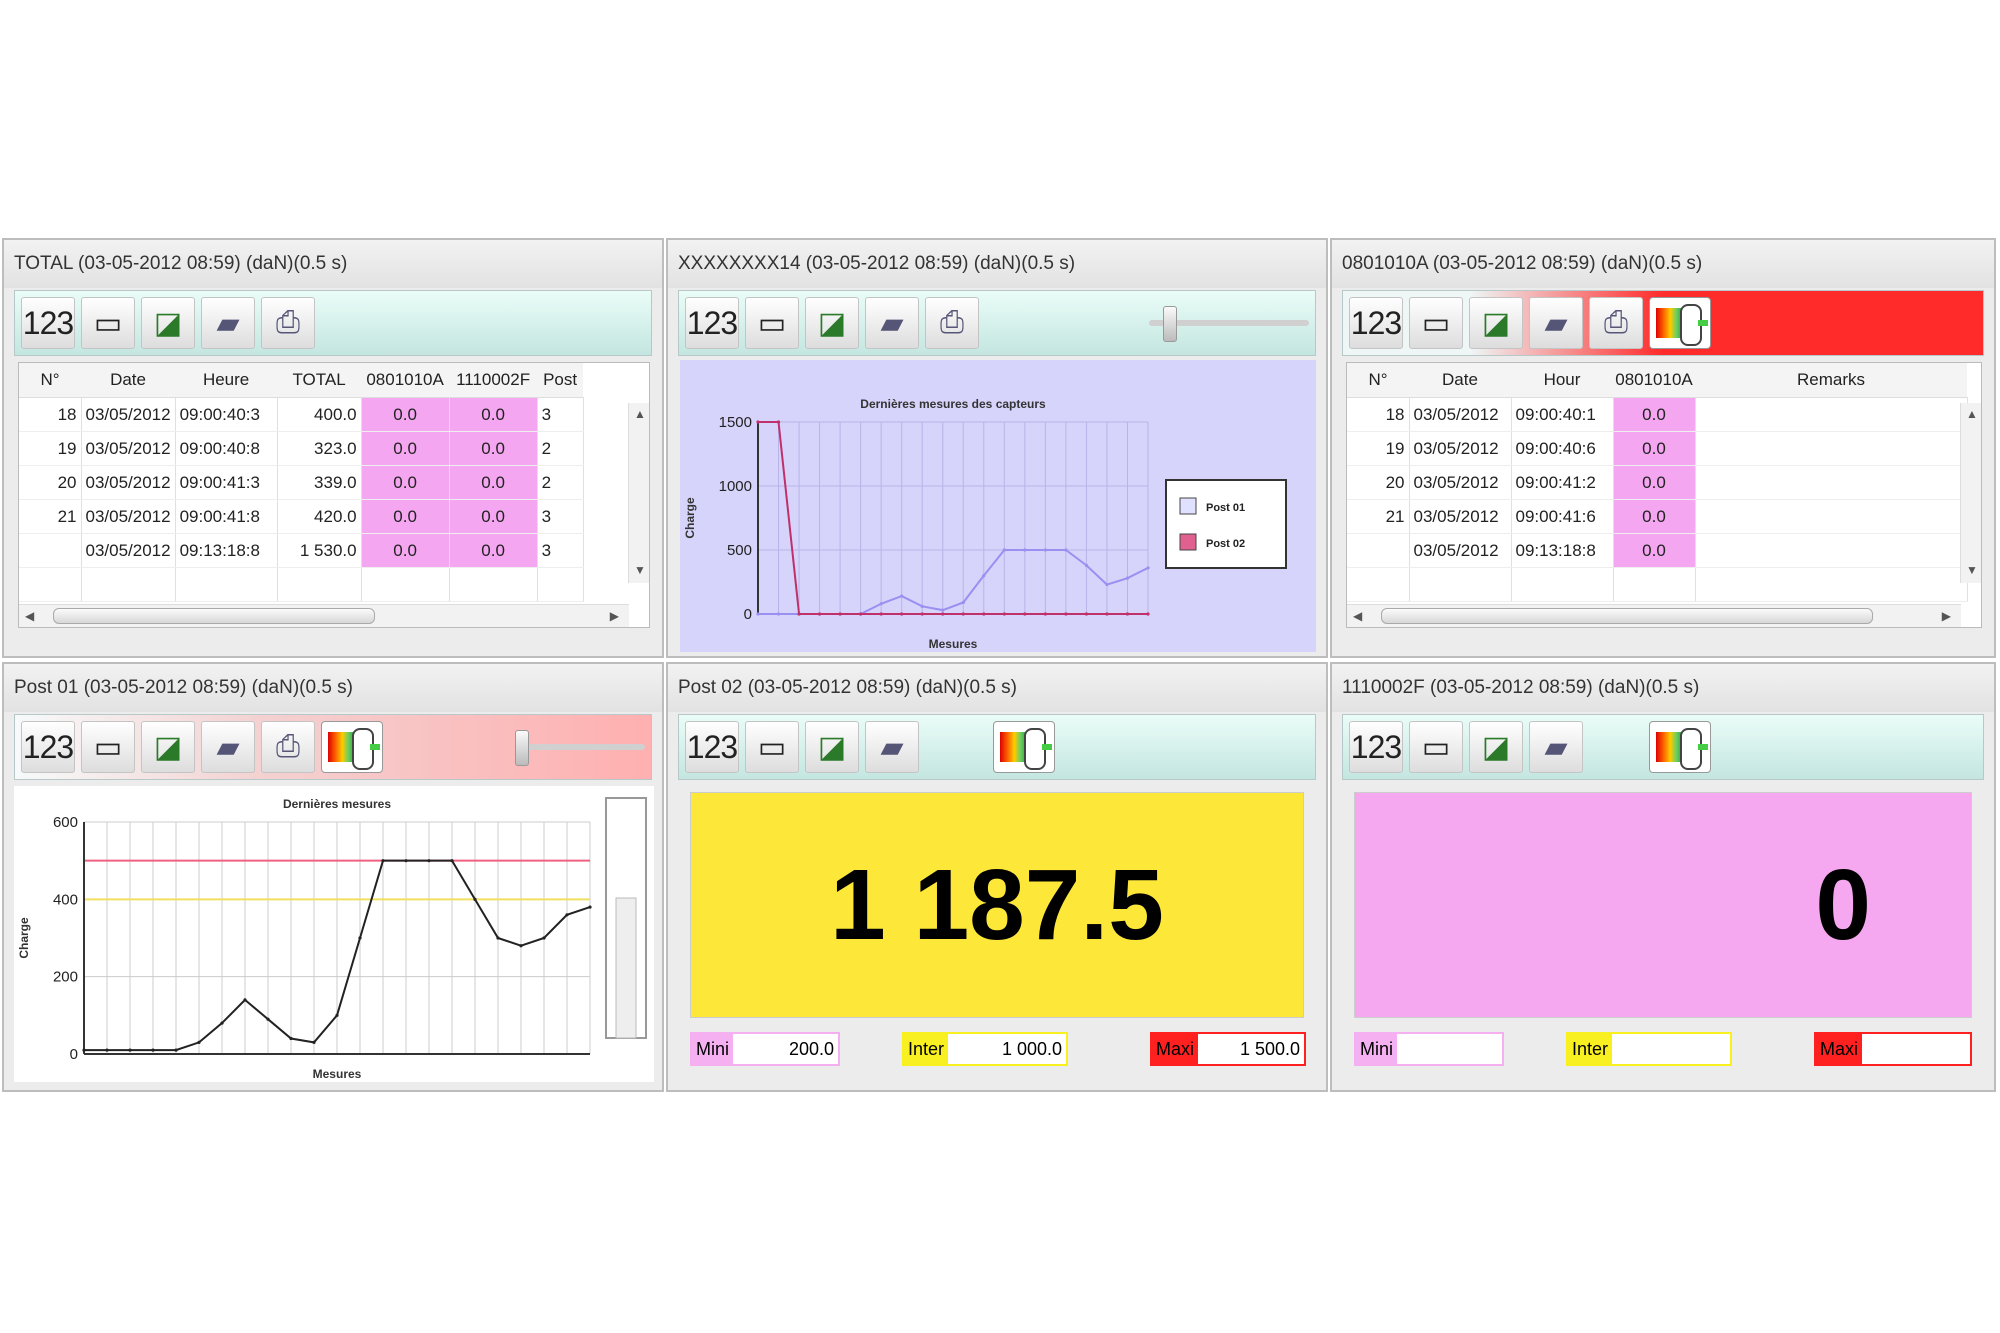 This screenshot has width=2000, height=1333. Describe the element at coordinates (1657, 414) in the screenshot. I see `table-row: 18 03/05/2012 09:00:40:1 0.0` at that location.